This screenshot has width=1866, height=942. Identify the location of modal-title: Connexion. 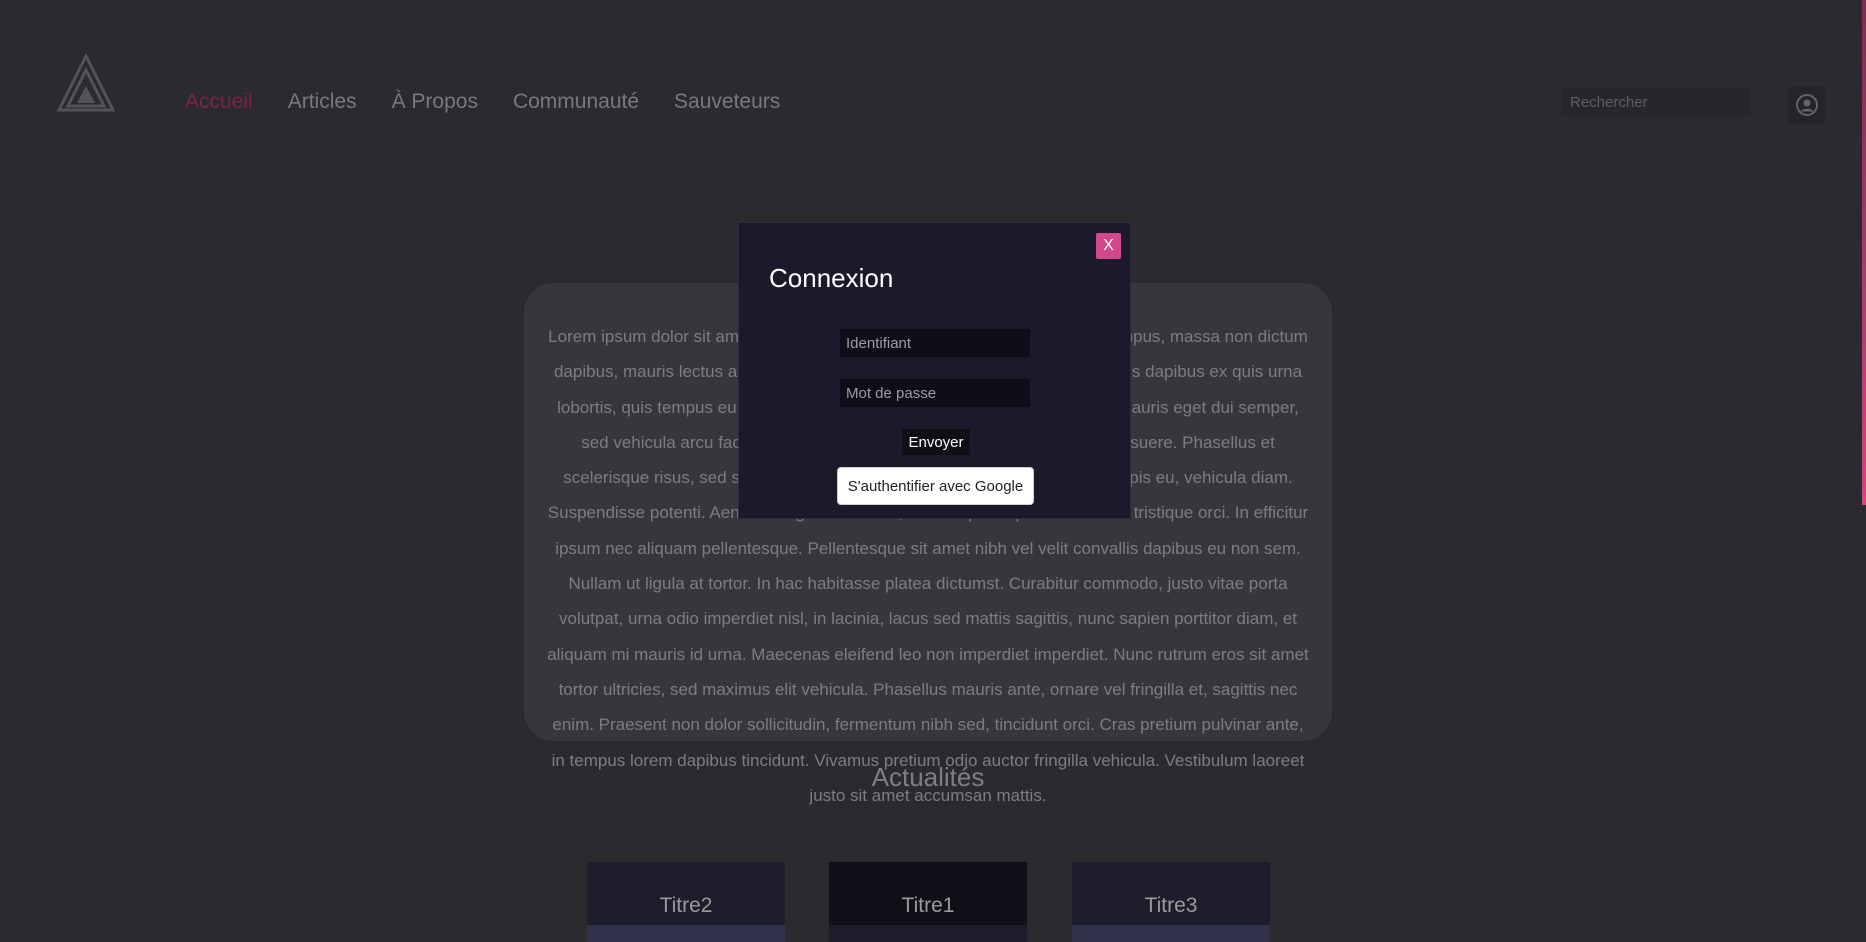
(831, 278).